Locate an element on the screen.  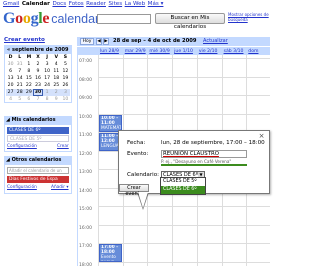
event-time: 17:00 – 18:00 is located at coordinates (110, 250).